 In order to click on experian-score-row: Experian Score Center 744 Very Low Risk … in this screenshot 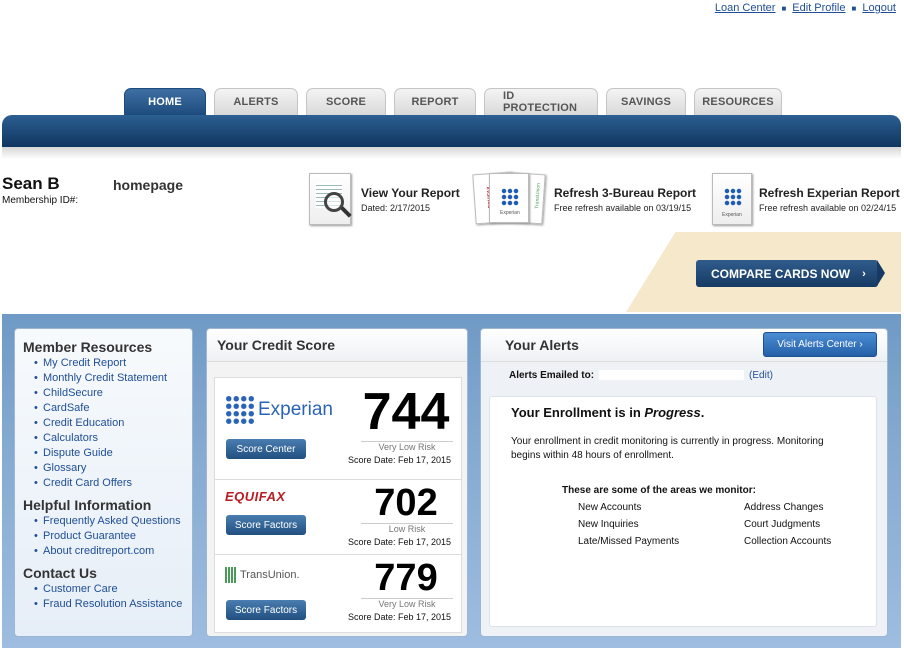, I will do `click(338, 429)`.